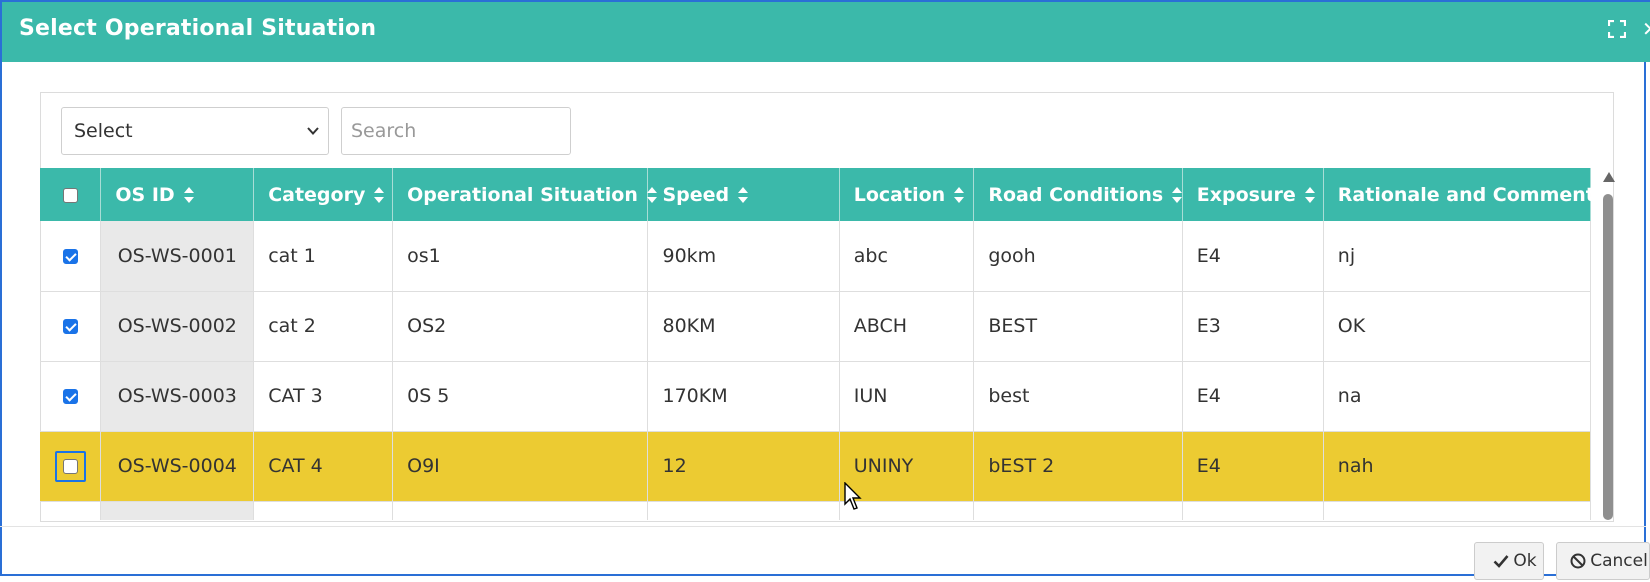  I want to click on column-header-os-id: OS ID, so click(177, 194).